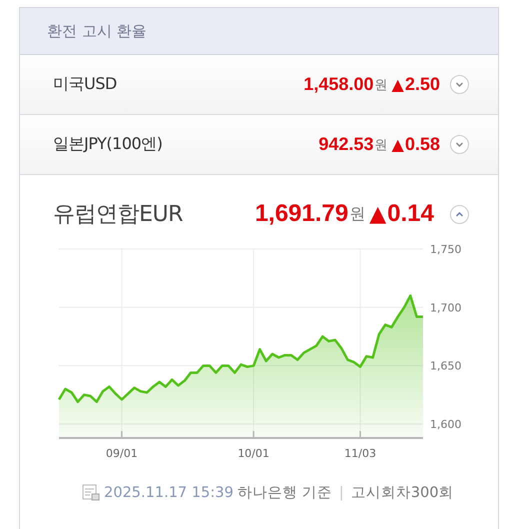  Describe the element at coordinates (339, 84) in the screenshot. I see `exchange-rate: 1,458.00` at that location.